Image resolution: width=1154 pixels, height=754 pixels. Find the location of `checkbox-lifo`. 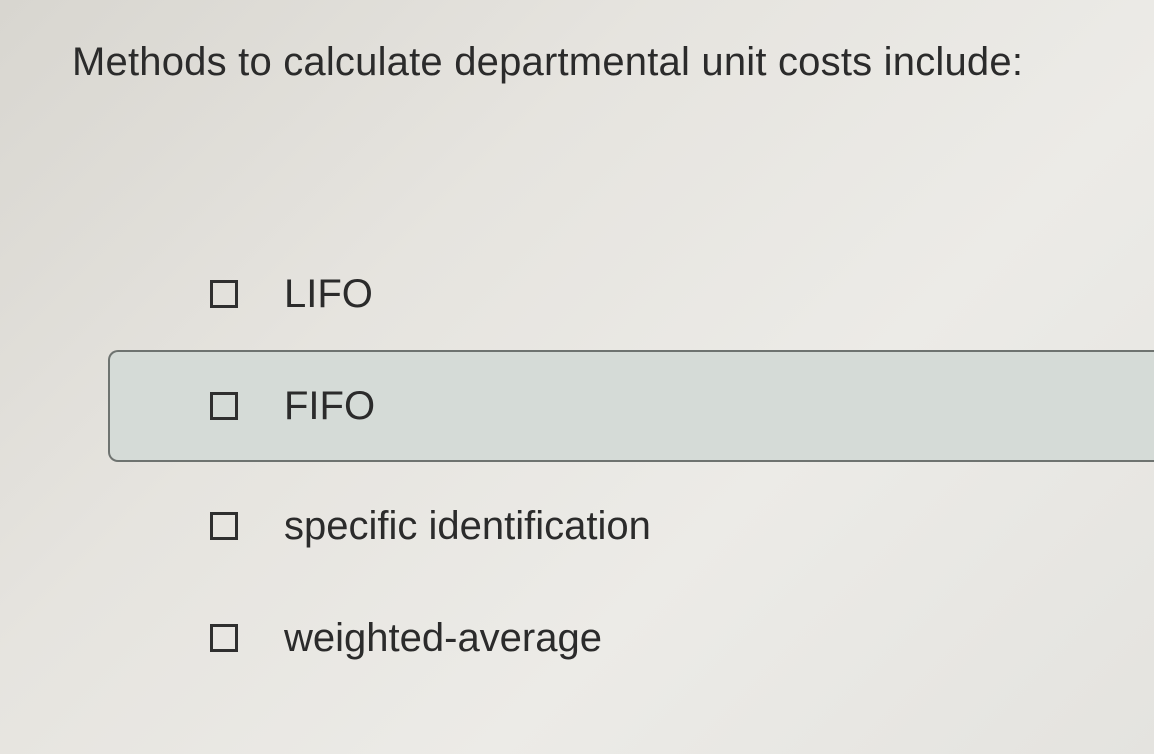

checkbox-lifo is located at coordinates (224, 294).